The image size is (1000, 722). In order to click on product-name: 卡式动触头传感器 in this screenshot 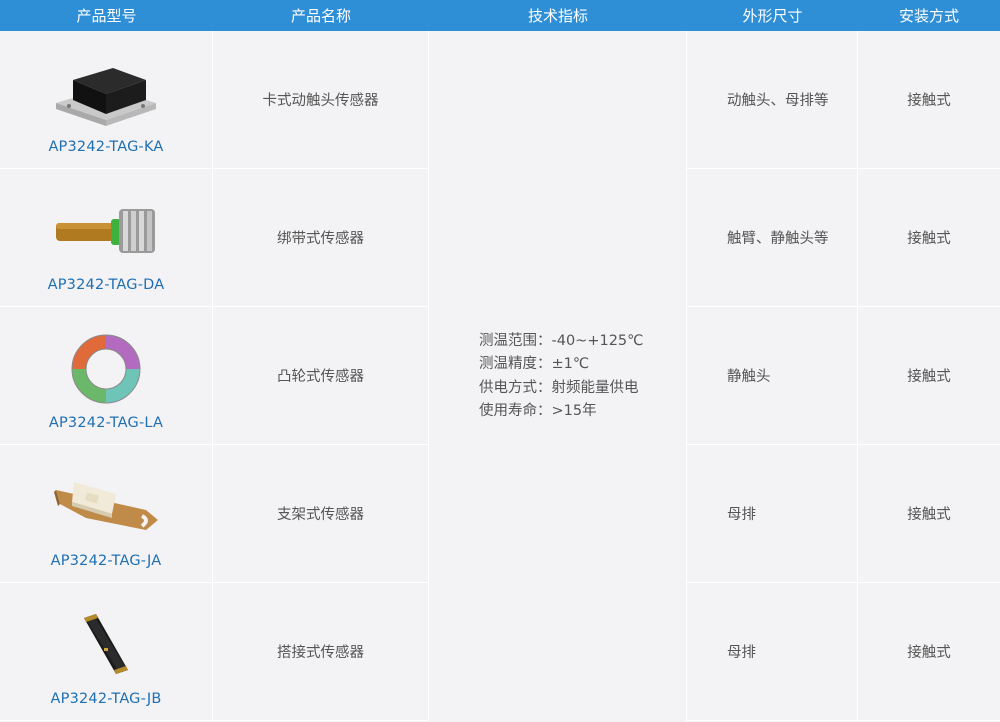, I will do `click(321, 100)`.